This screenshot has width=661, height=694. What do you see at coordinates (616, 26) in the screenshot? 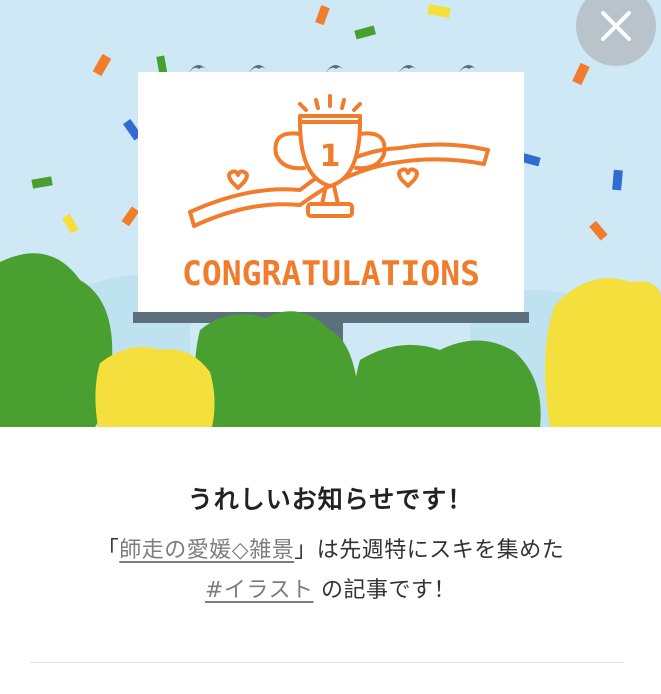
I see `close-icon` at bounding box center [616, 26].